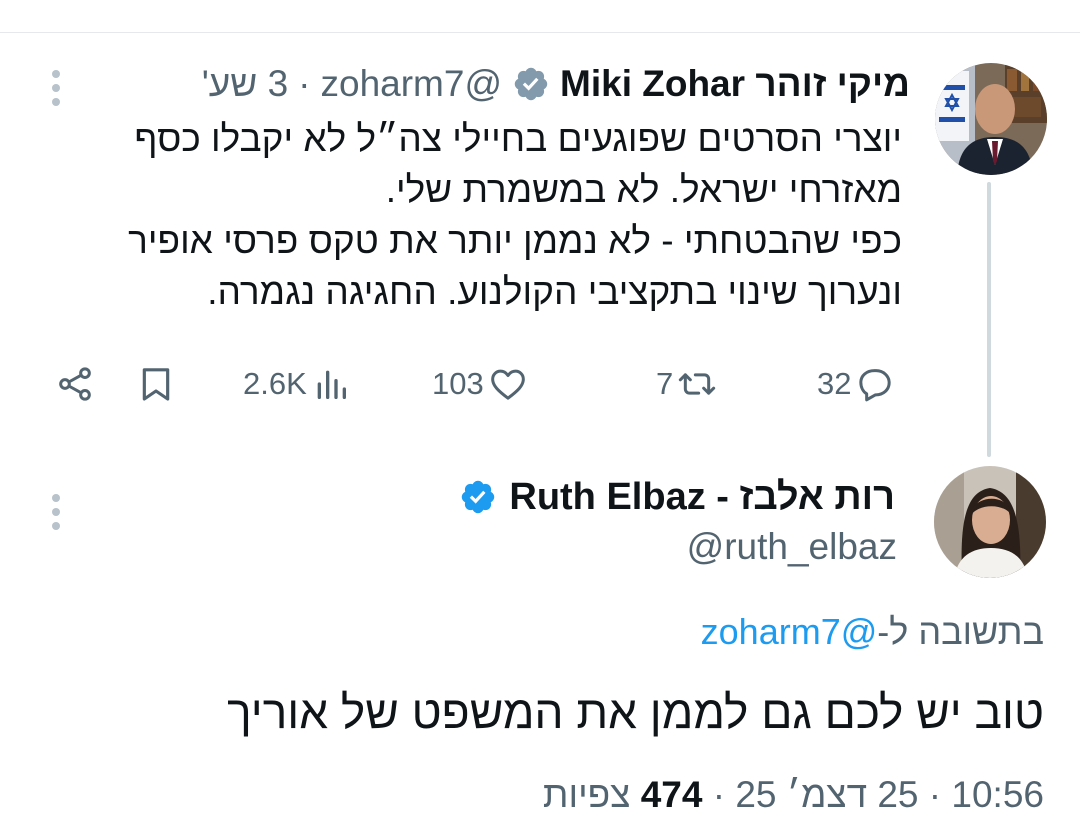 This screenshot has height=840, width=1080. I want to click on share-icon, so click(75, 384).